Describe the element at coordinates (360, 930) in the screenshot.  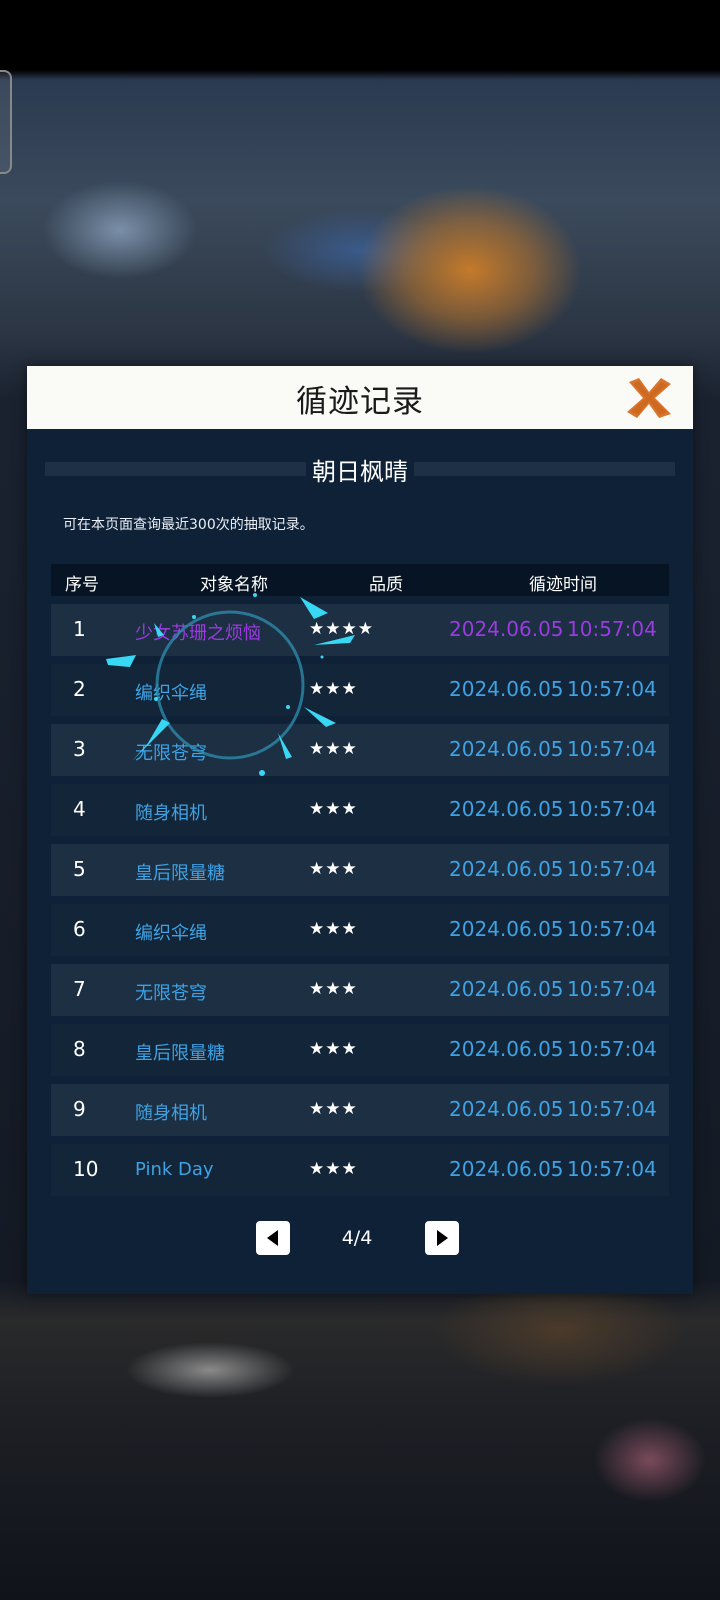
I see `table-row: 6 编织伞绳 ★★★ 2024.06.05 10:57:04` at that location.